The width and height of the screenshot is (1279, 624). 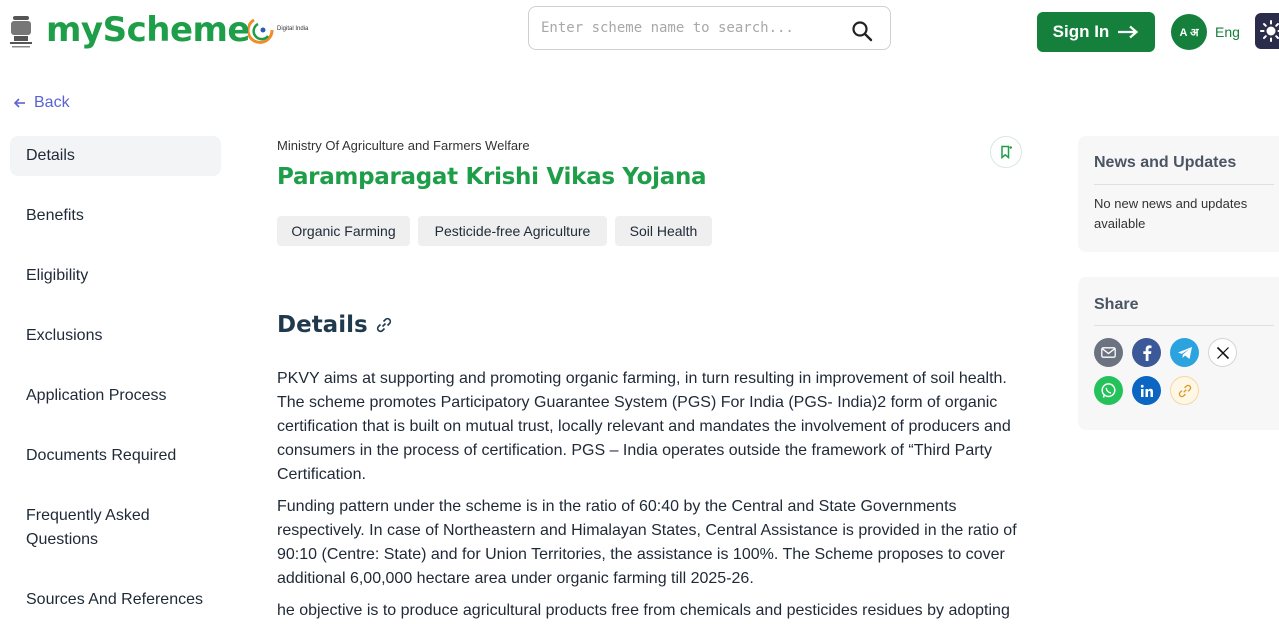 I want to click on search-box, so click(x=709, y=28).